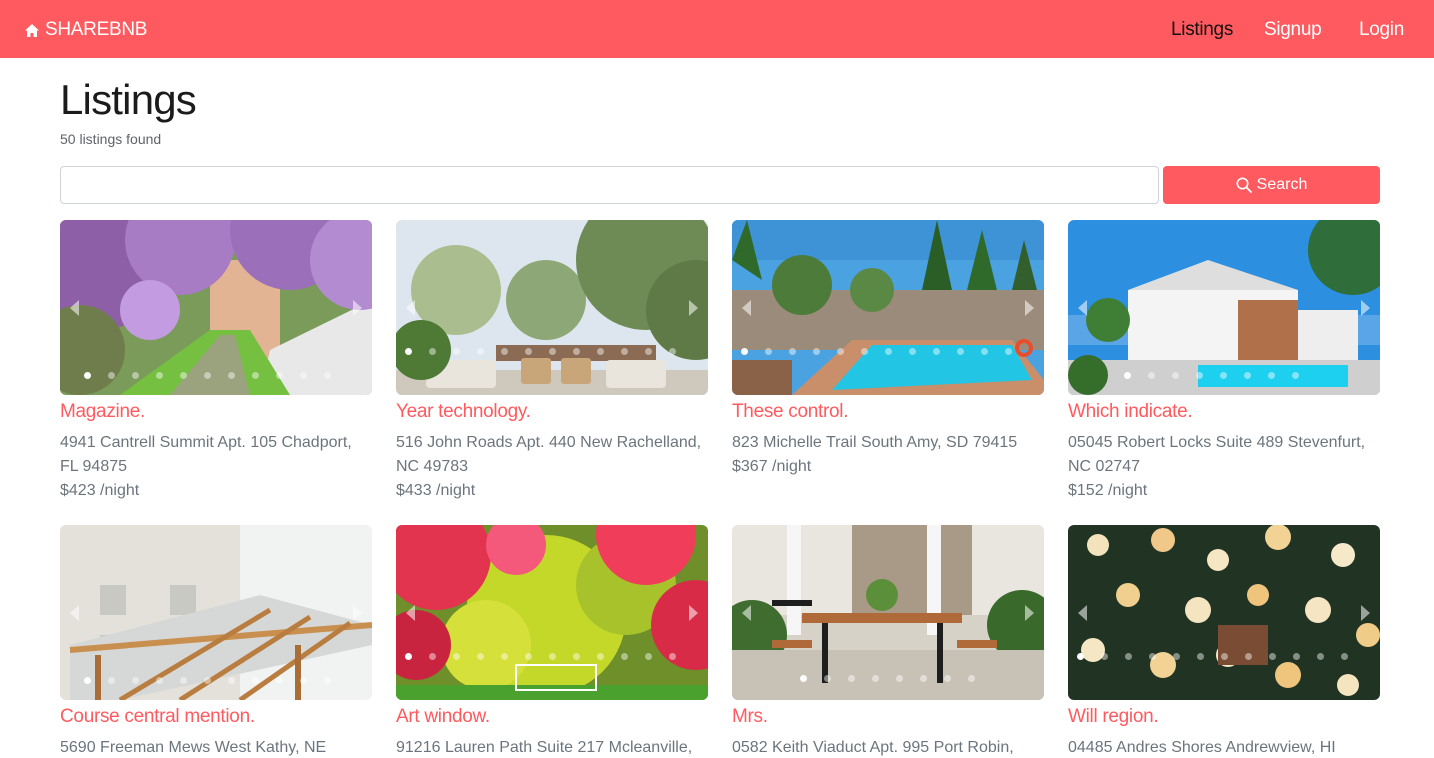  Describe the element at coordinates (216, 412) in the screenshot. I see `listing-title-link: Magazine.` at that location.